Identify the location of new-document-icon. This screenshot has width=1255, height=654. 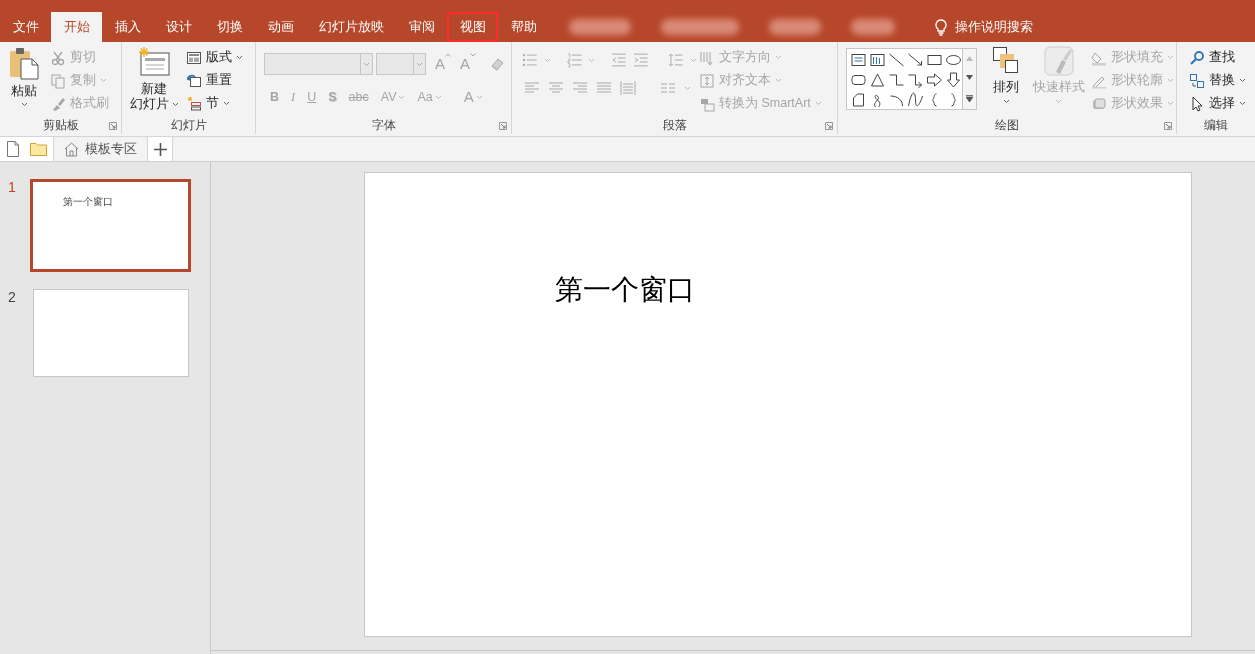
(13, 149).